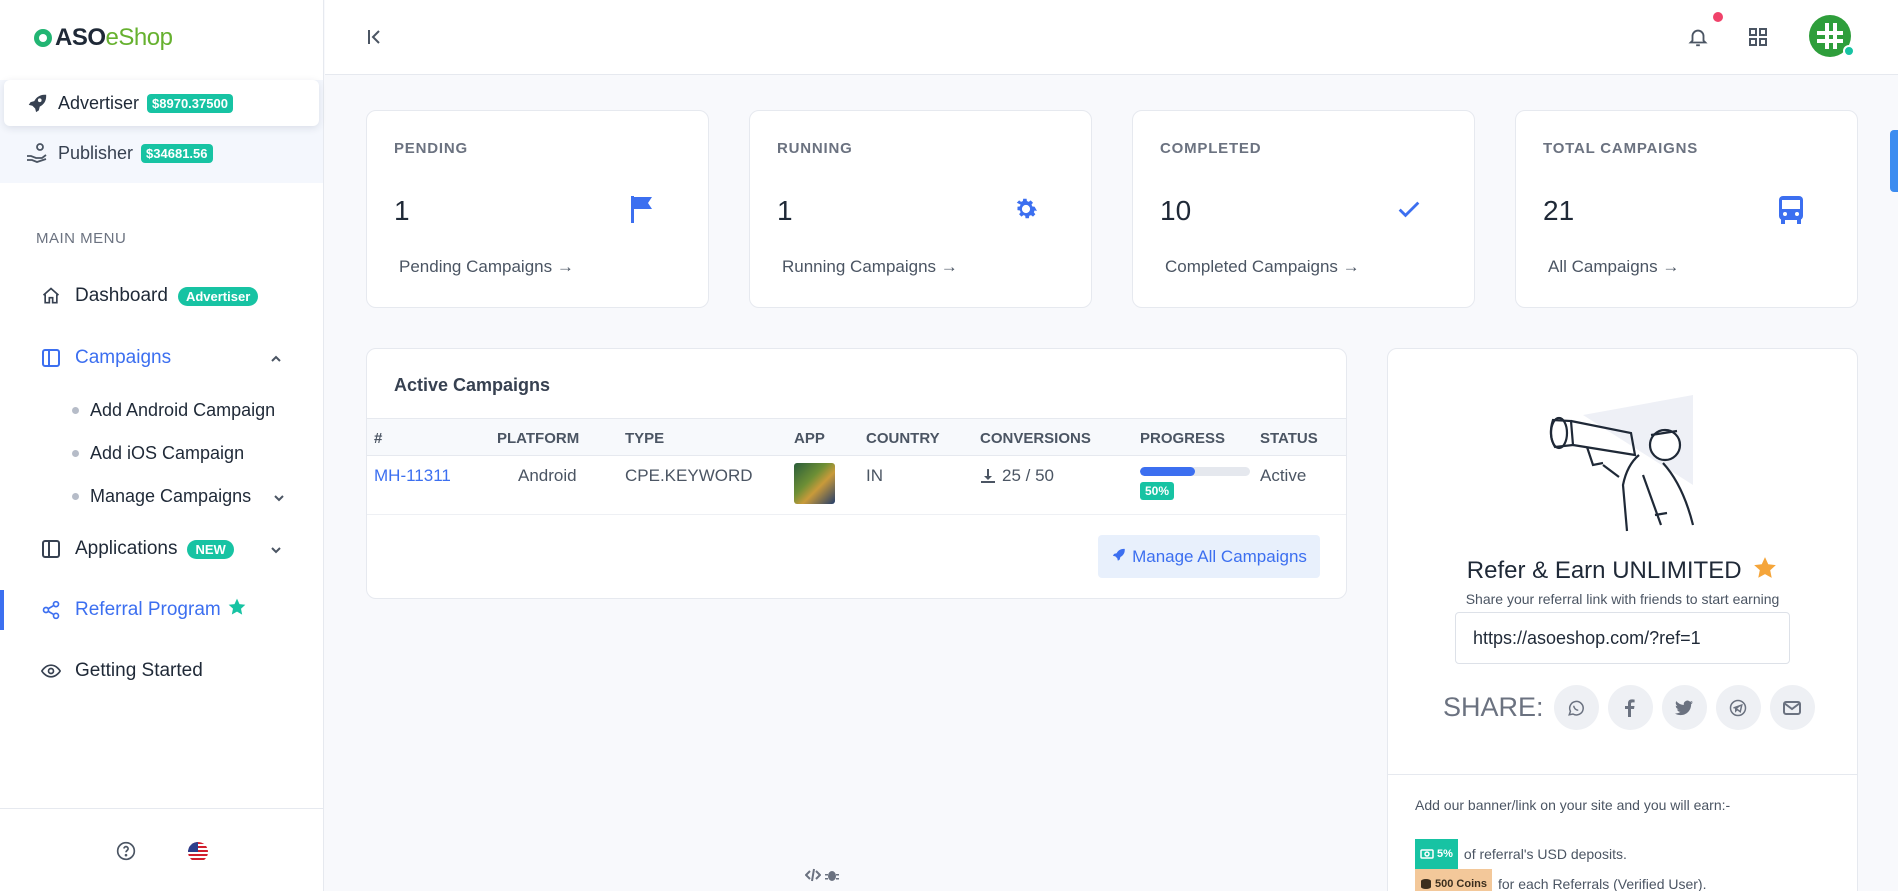 Image resolution: width=1898 pixels, height=891 pixels. I want to click on progress-bar, so click(1195, 471).